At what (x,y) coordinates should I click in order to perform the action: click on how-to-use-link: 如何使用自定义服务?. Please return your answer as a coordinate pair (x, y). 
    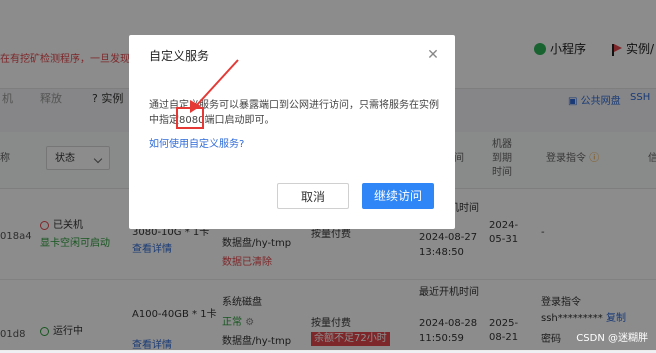
    Looking at the image, I should click on (196, 142).